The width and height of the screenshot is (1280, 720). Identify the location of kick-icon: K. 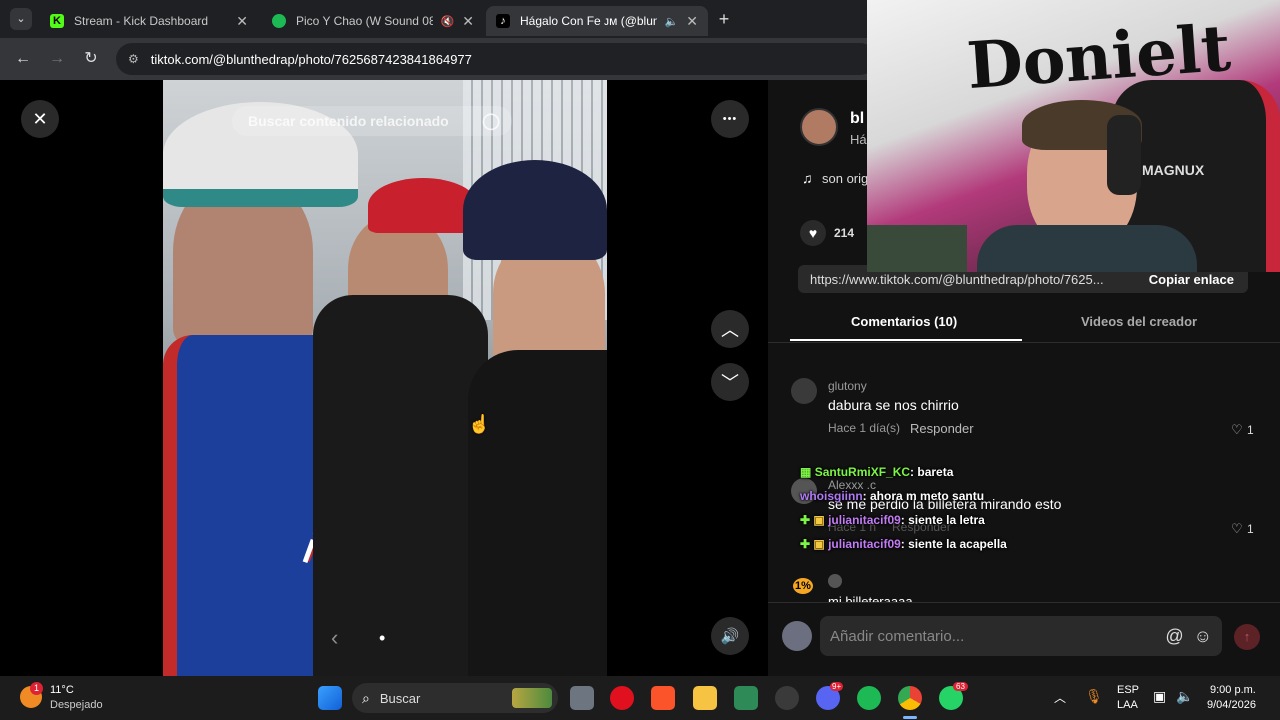
(57, 21).